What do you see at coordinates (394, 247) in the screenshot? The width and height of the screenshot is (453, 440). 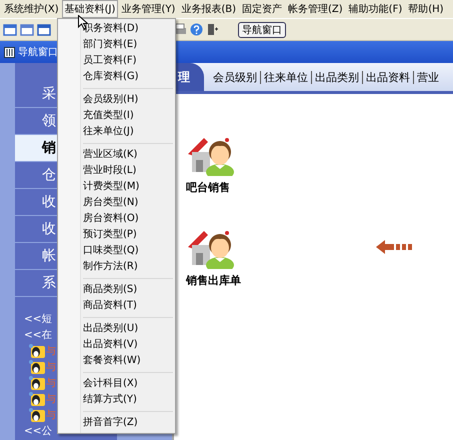 I see `arrow-icon` at bounding box center [394, 247].